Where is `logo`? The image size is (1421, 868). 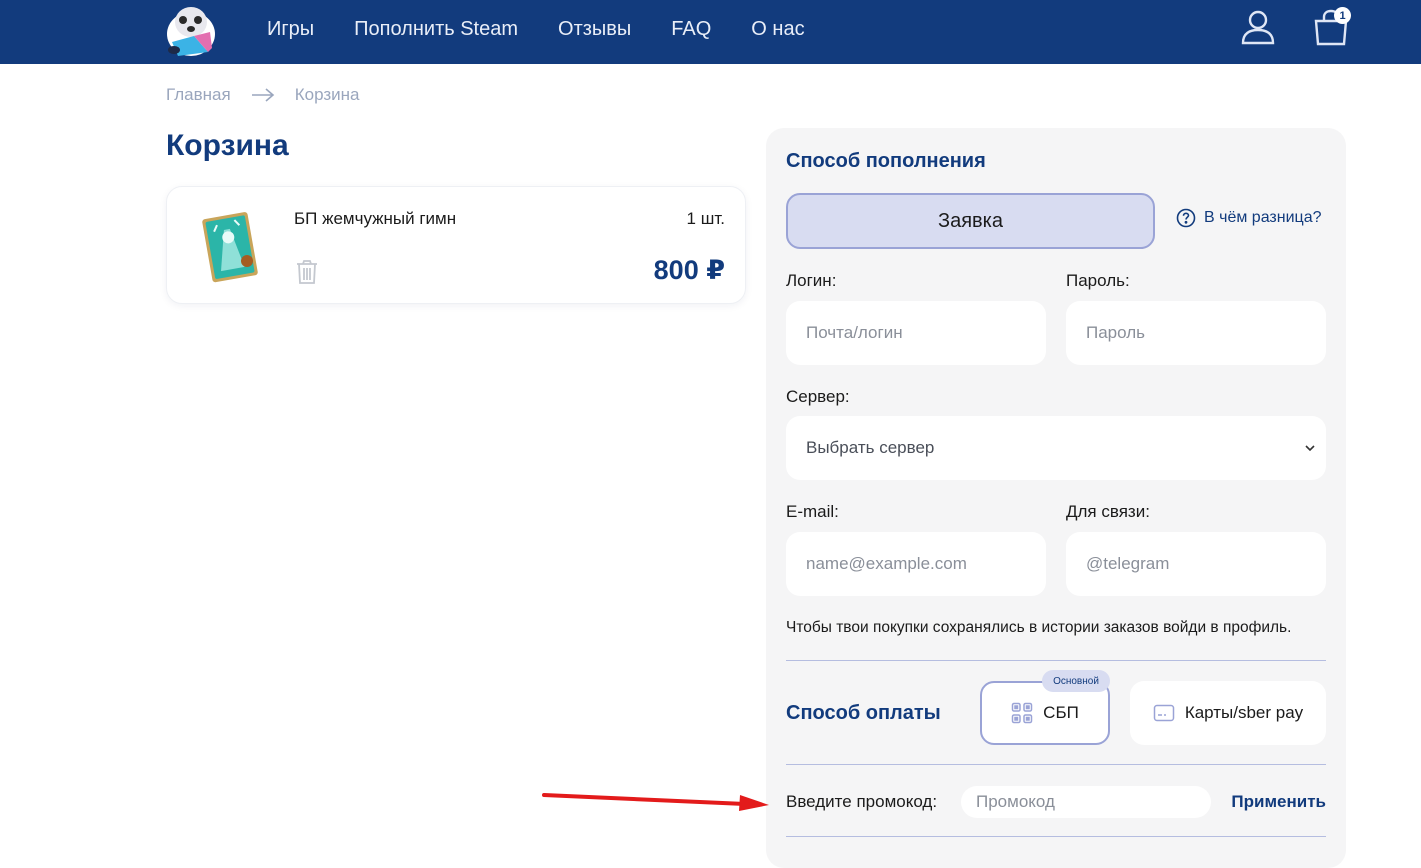
logo is located at coordinates (191, 30).